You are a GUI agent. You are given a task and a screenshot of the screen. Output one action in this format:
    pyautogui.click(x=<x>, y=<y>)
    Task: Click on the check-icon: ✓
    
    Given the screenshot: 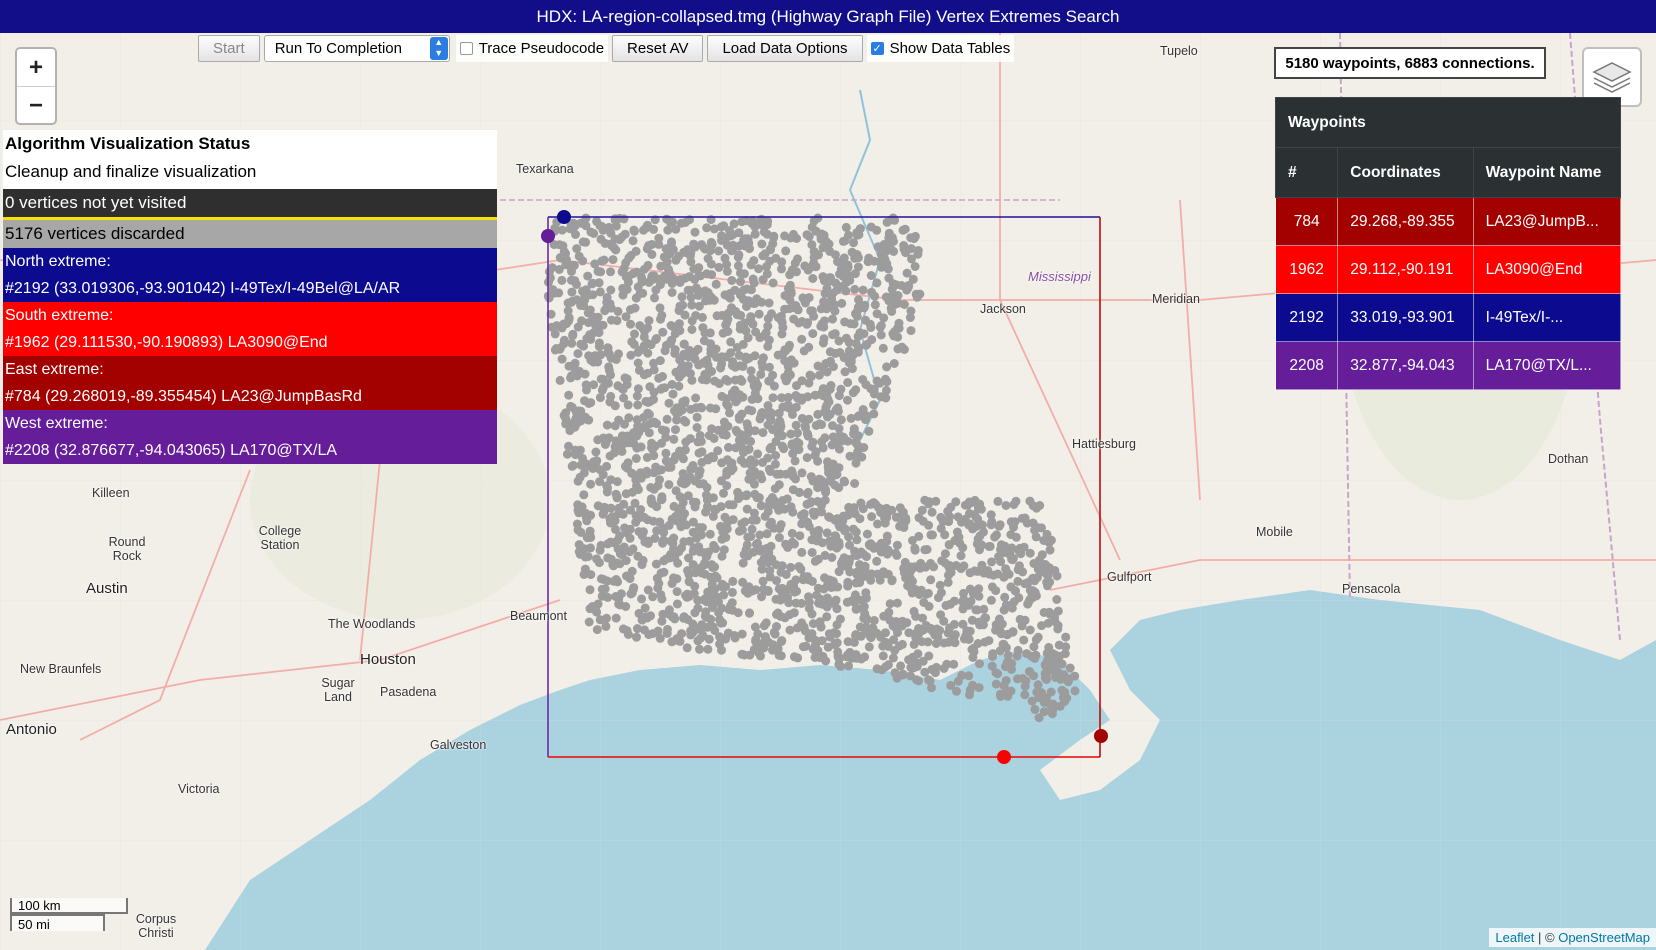 What is the action you would take?
    pyautogui.click(x=877, y=48)
    